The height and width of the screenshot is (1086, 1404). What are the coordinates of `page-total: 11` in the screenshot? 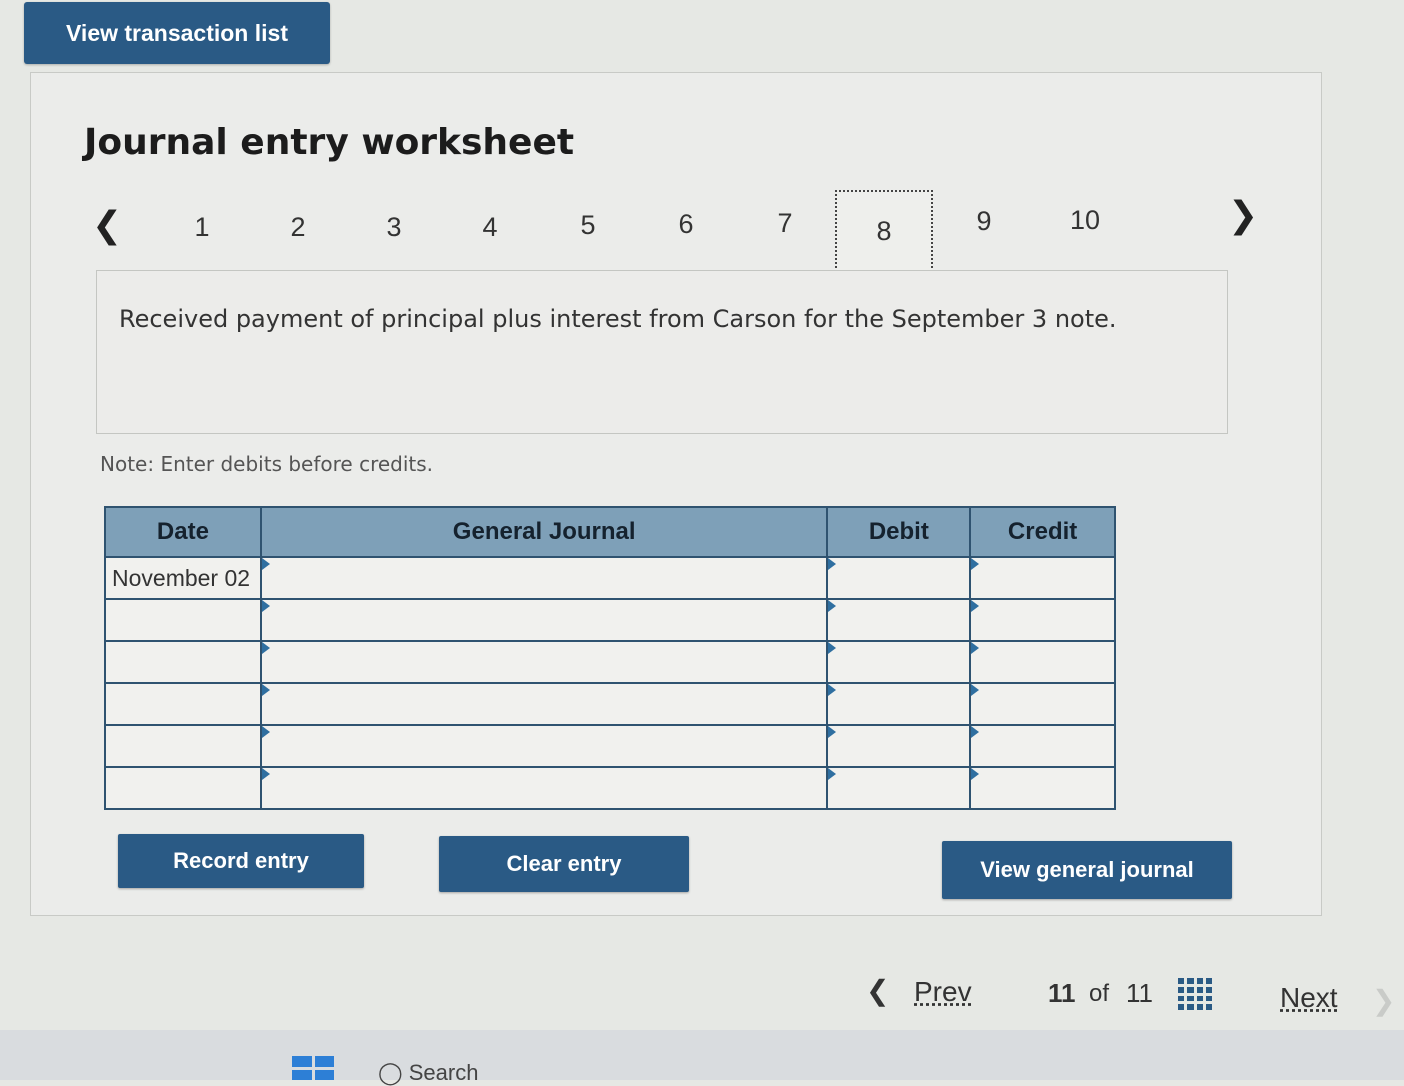 It's located at (1139, 993).